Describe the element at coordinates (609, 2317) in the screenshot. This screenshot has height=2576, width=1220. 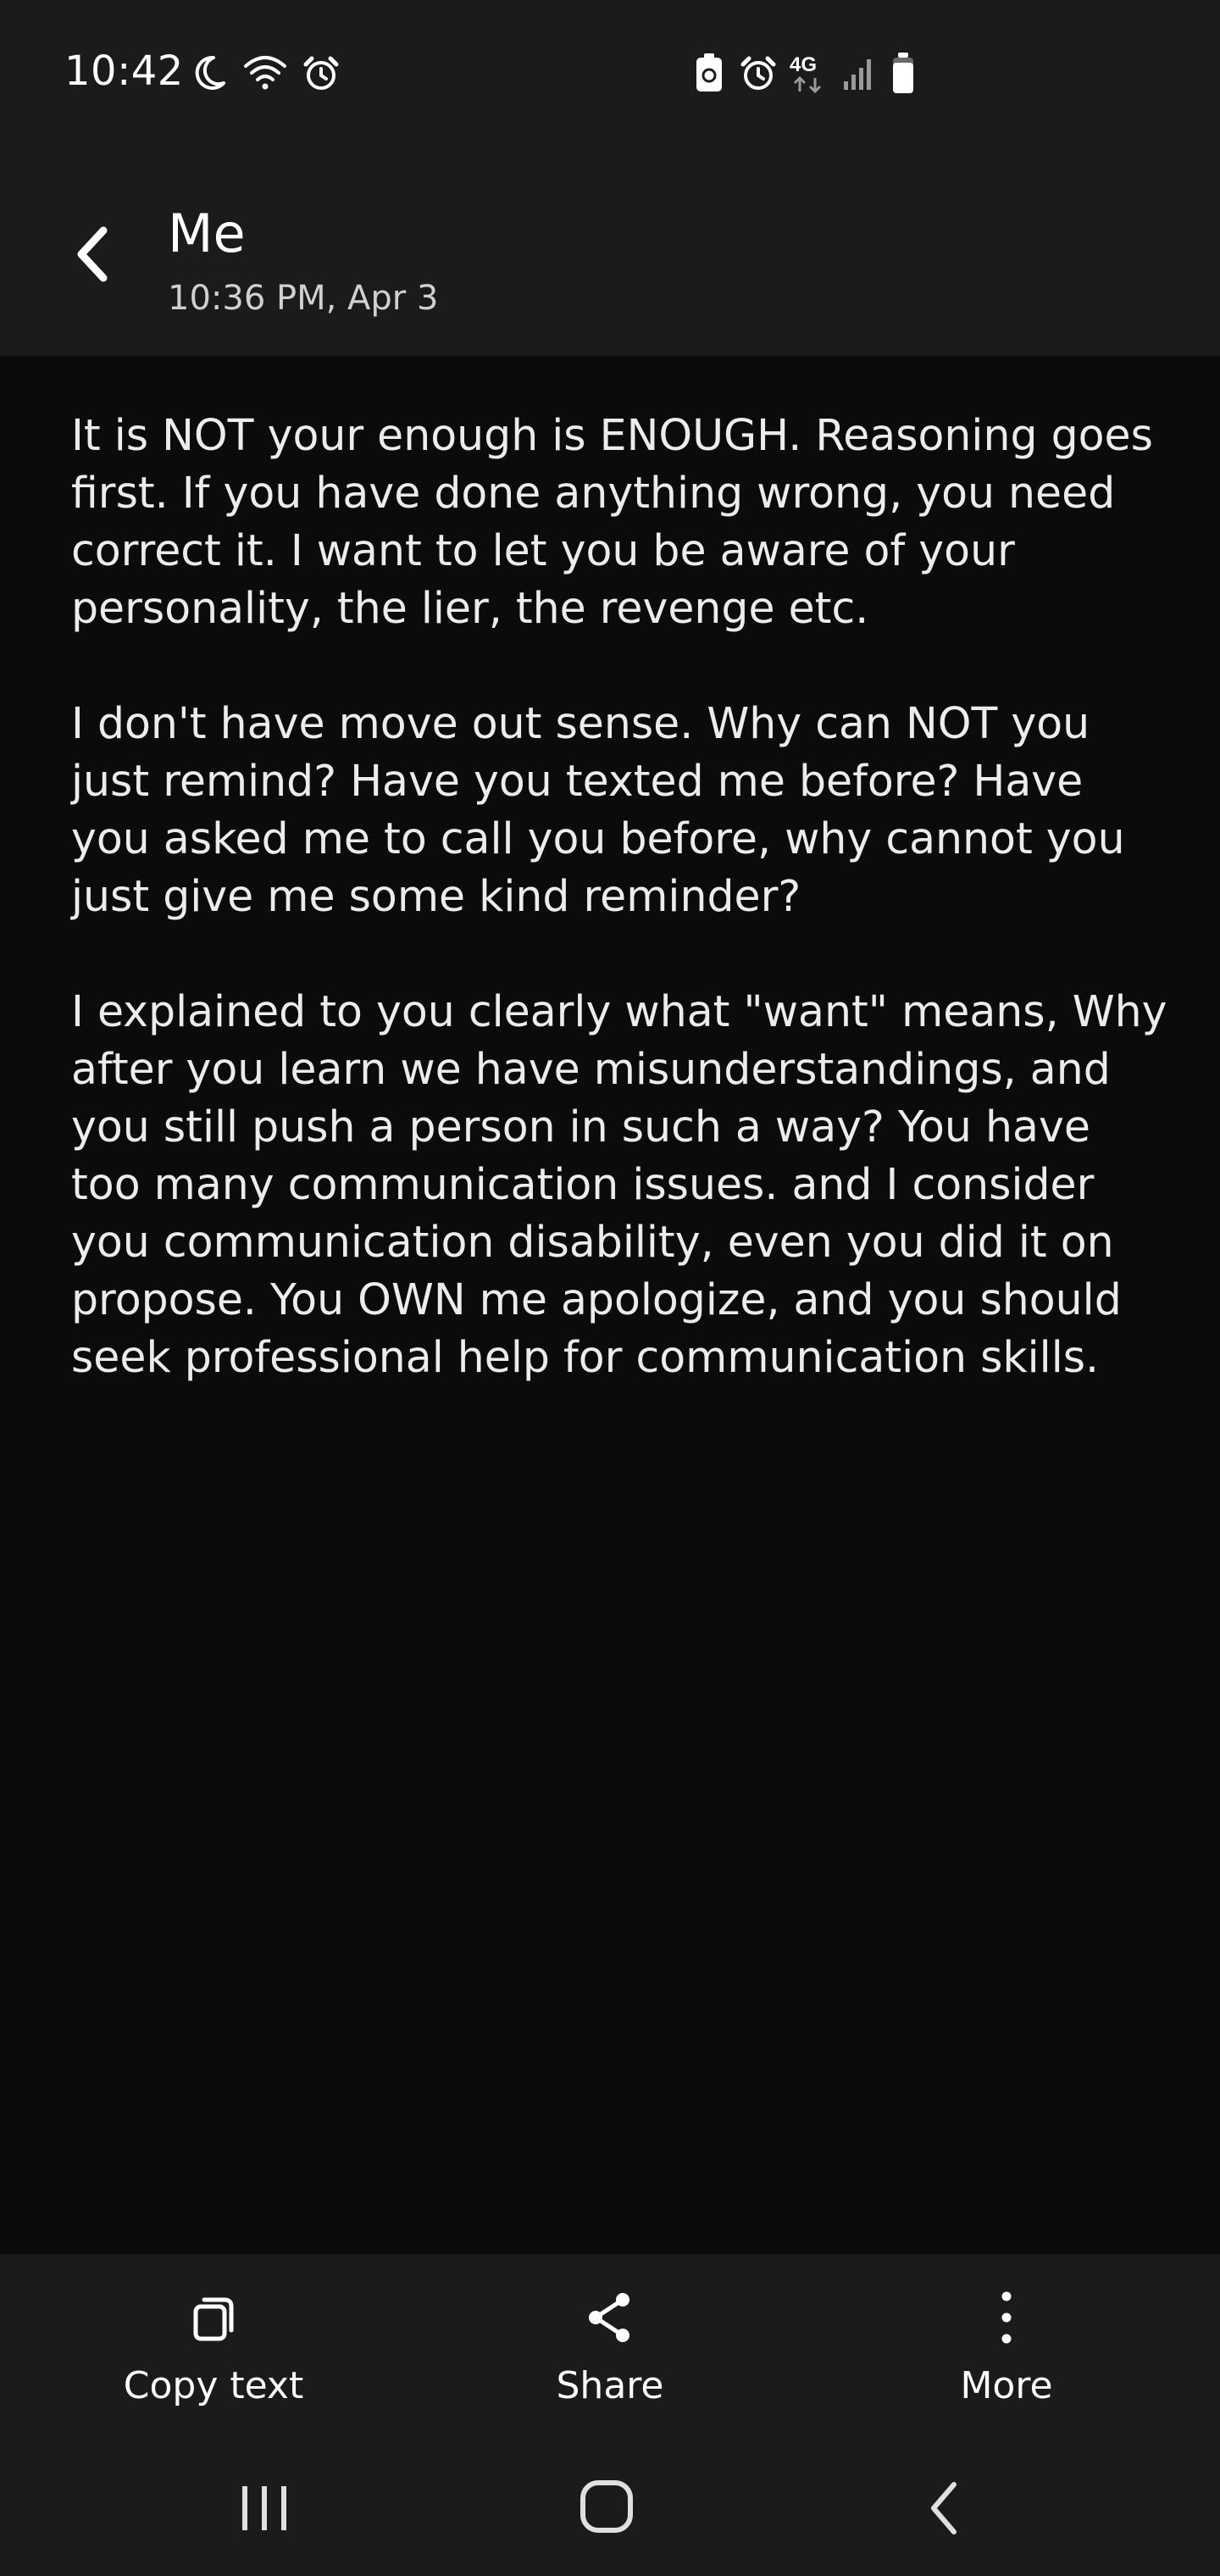
I see `share-icon` at that location.